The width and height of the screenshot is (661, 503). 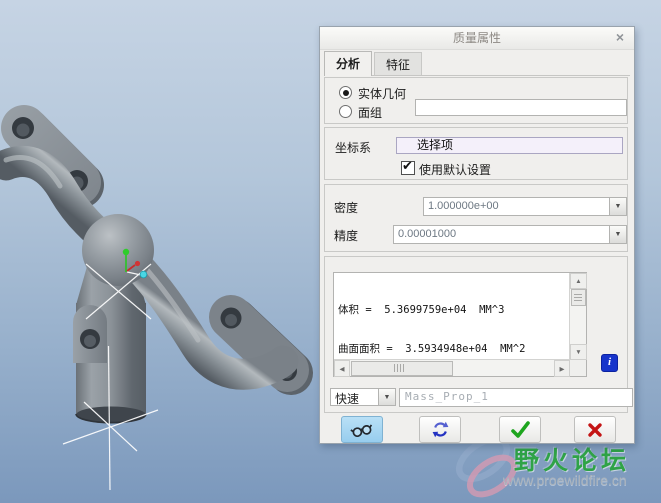 I want to click on radio-quilt, so click(x=345, y=111).